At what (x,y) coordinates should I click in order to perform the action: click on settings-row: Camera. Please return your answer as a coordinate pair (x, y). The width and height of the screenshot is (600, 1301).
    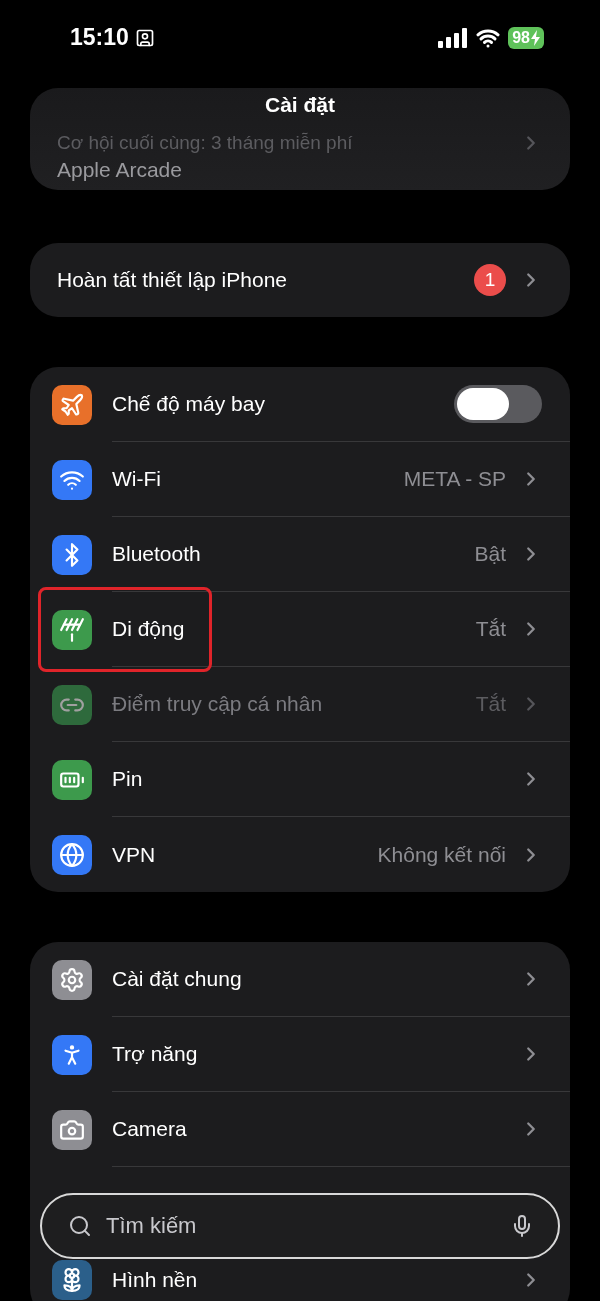
    Looking at the image, I should click on (300, 1129).